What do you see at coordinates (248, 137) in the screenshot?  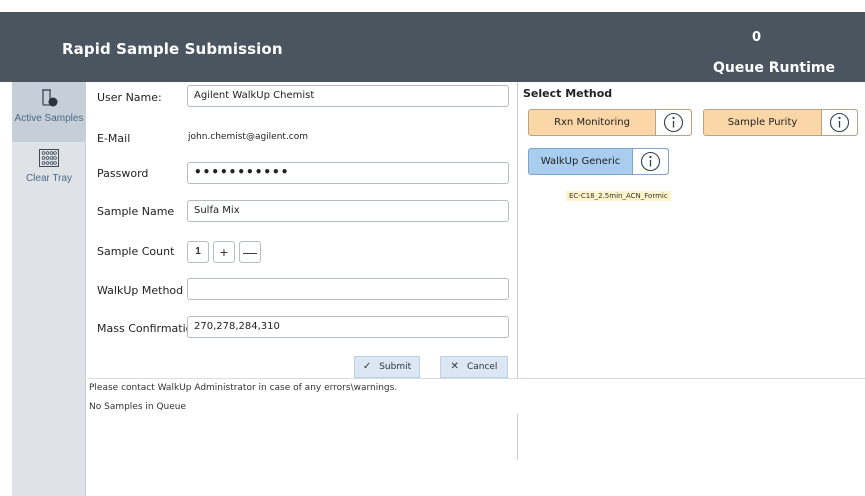 I see `email-value: john.chemist@agilent.com` at bounding box center [248, 137].